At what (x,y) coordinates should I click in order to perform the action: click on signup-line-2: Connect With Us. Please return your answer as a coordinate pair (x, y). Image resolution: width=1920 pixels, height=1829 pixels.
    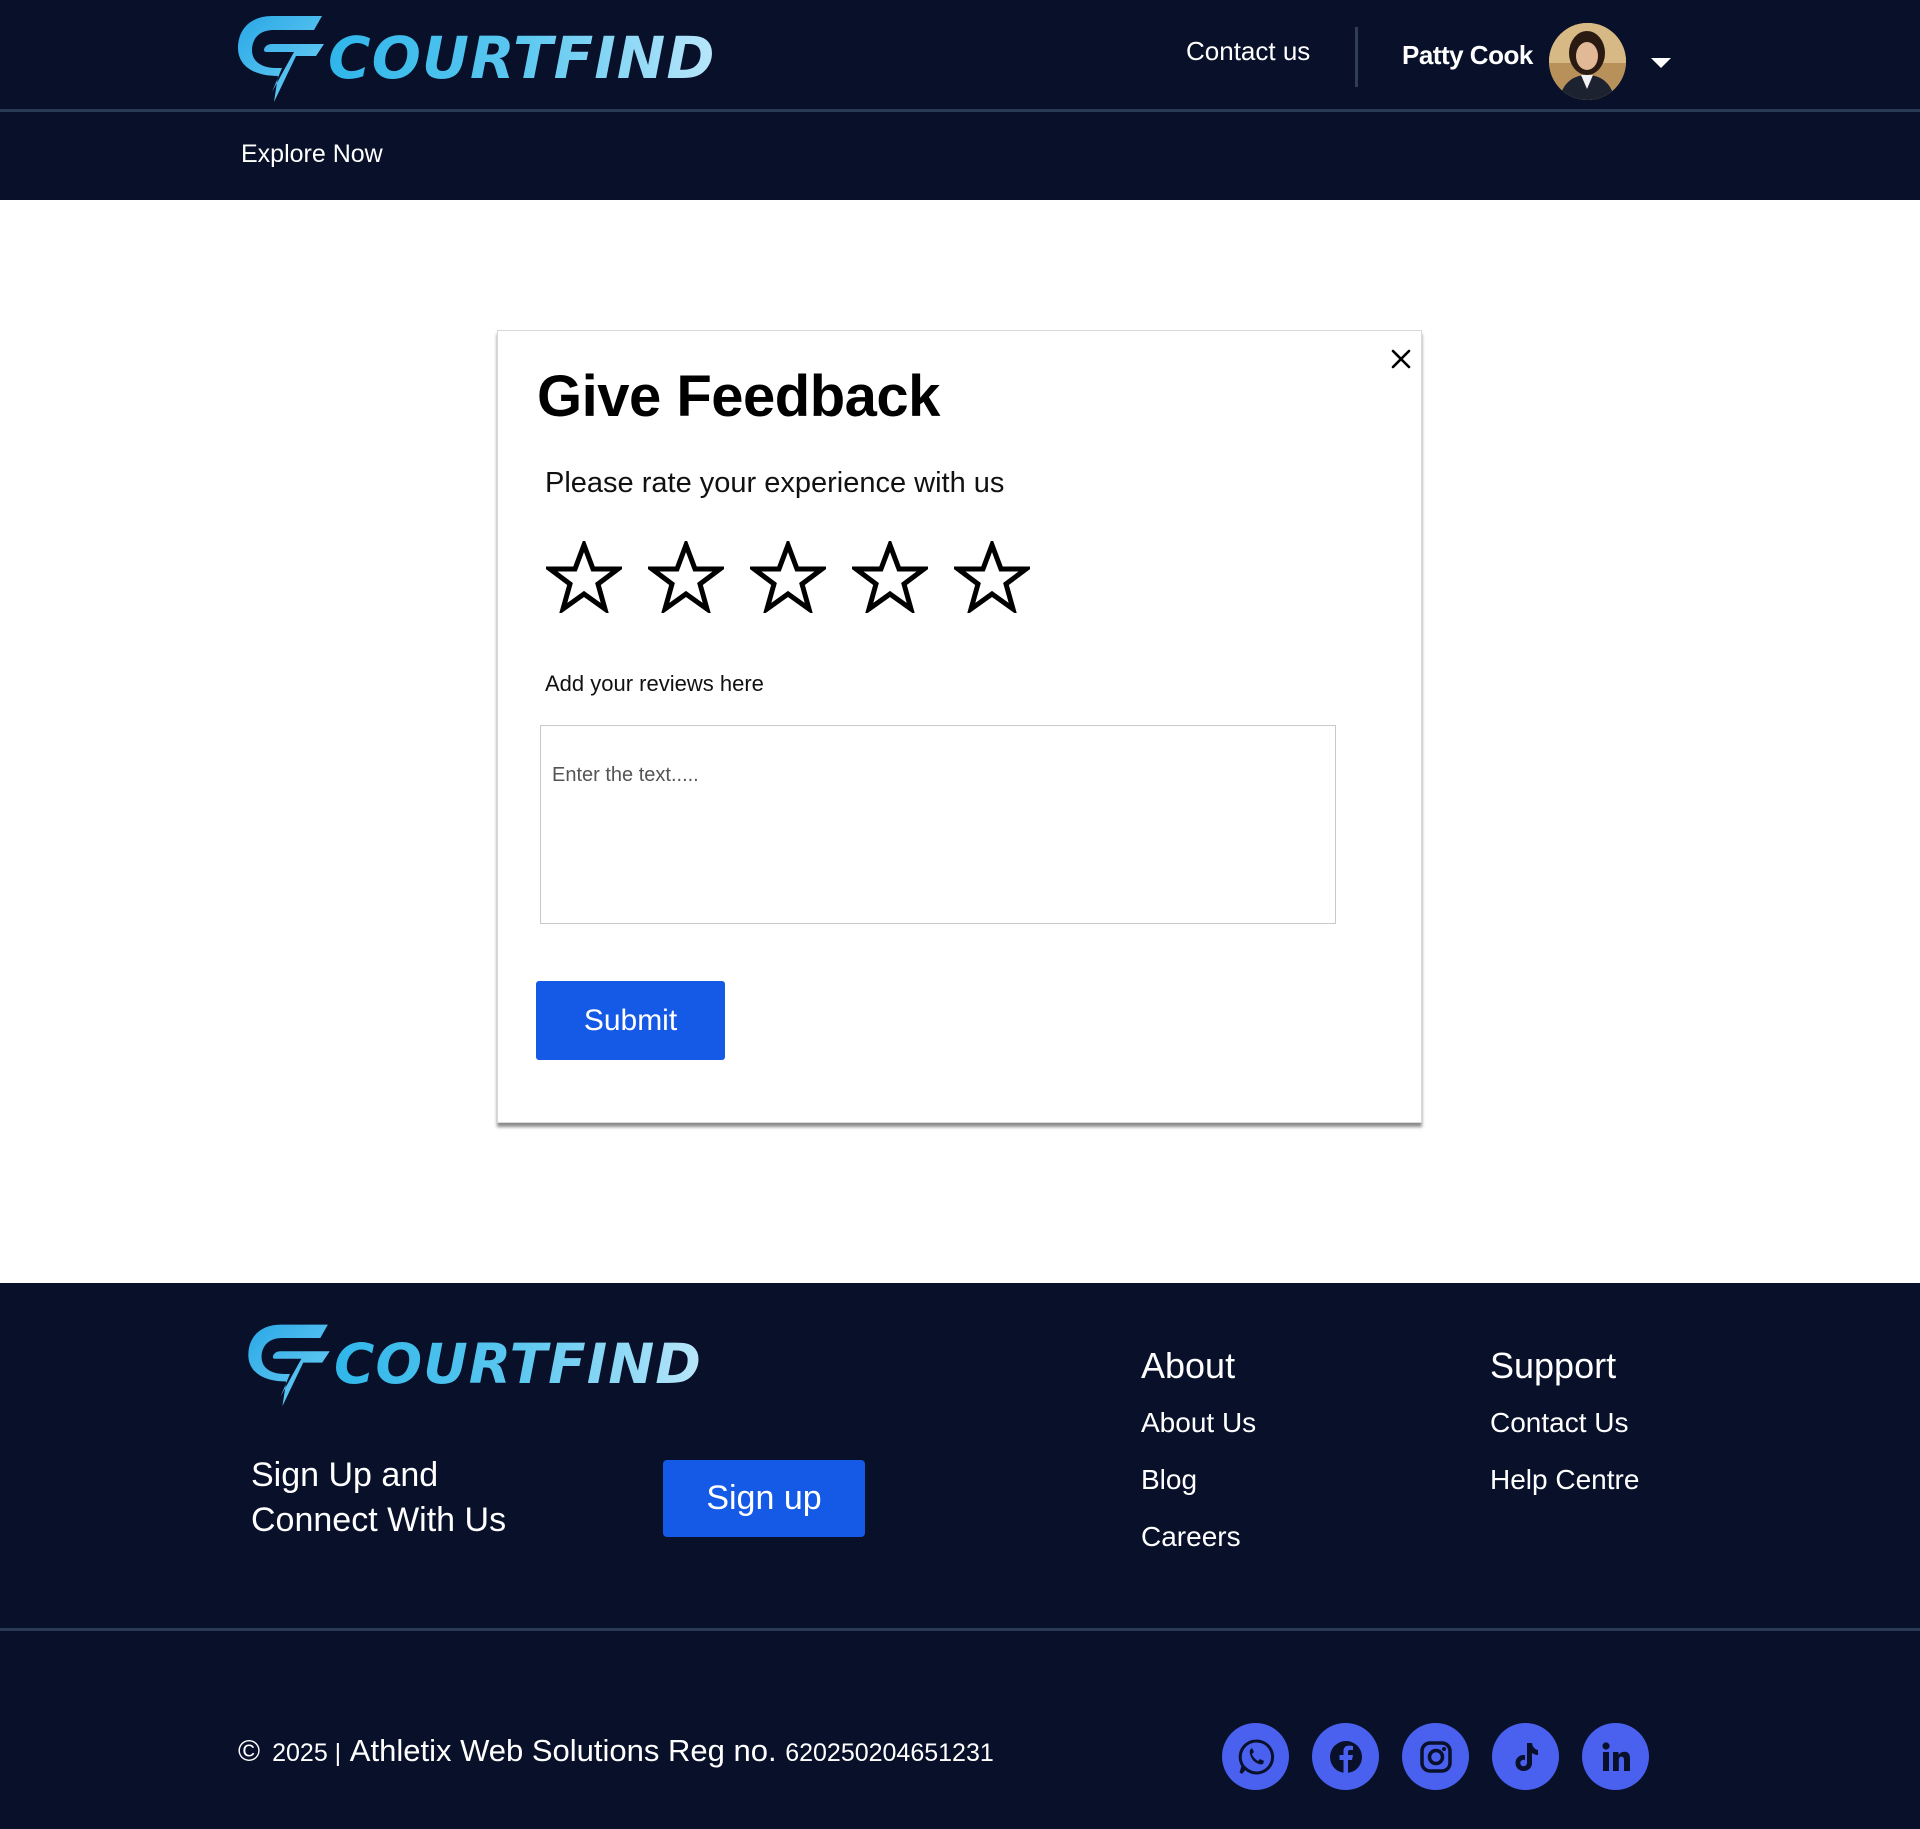
    Looking at the image, I should click on (379, 1520).